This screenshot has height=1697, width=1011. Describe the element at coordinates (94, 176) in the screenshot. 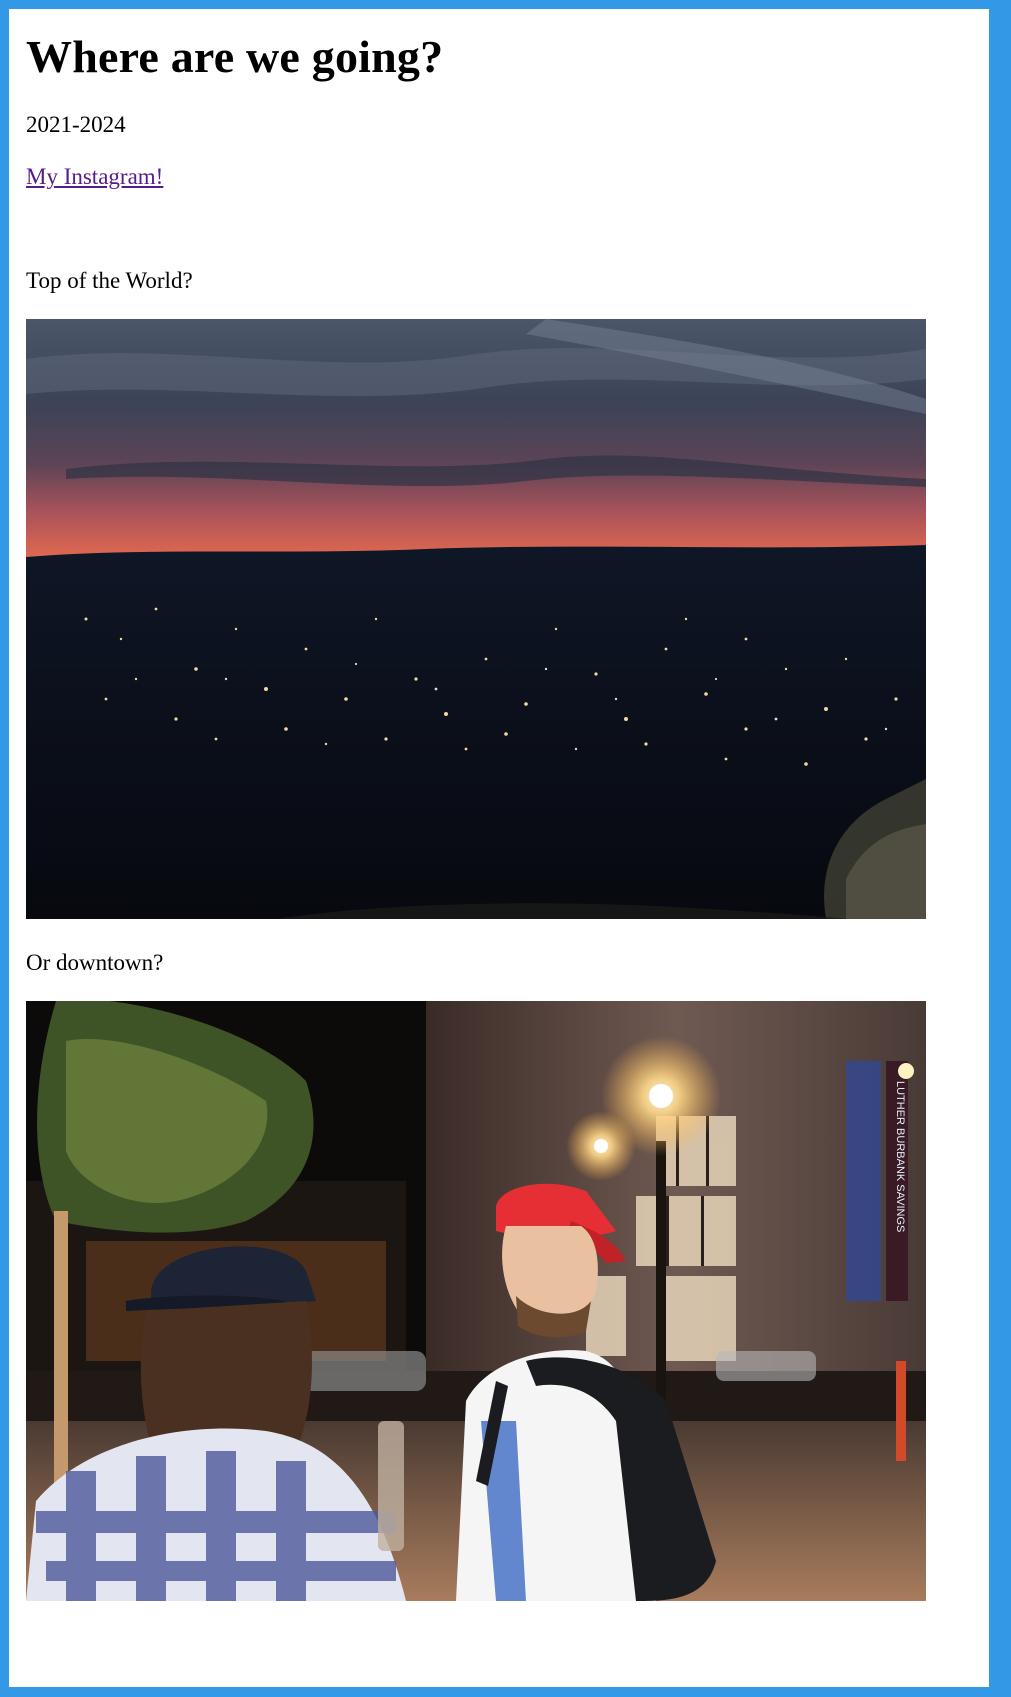

I see `instagram-link: My Instagram!` at that location.